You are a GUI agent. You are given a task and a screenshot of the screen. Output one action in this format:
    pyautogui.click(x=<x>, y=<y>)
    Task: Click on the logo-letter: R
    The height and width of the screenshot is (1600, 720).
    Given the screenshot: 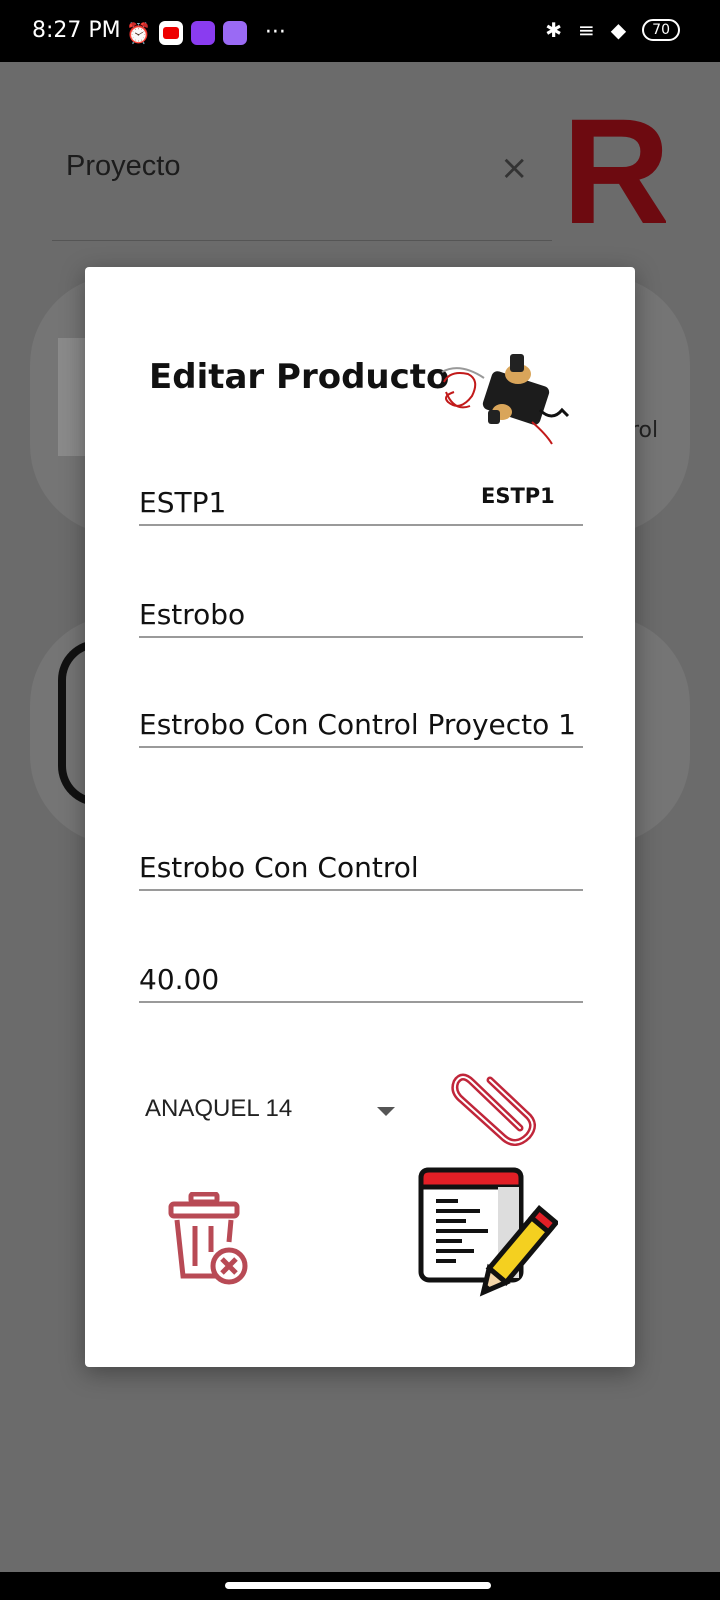 What is the action you would take?
    pyautogui.click(x=614, y=167)
    